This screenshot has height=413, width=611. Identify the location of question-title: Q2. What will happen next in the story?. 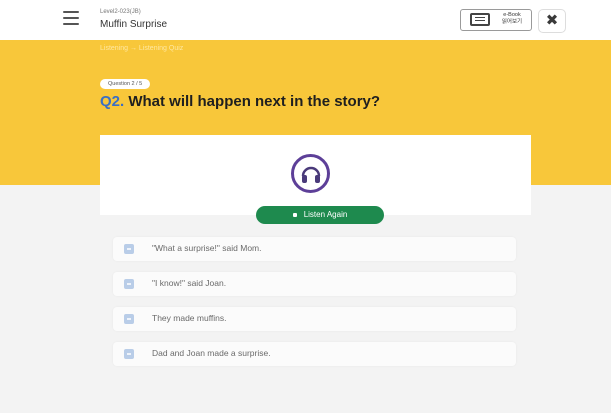
(240, 101).